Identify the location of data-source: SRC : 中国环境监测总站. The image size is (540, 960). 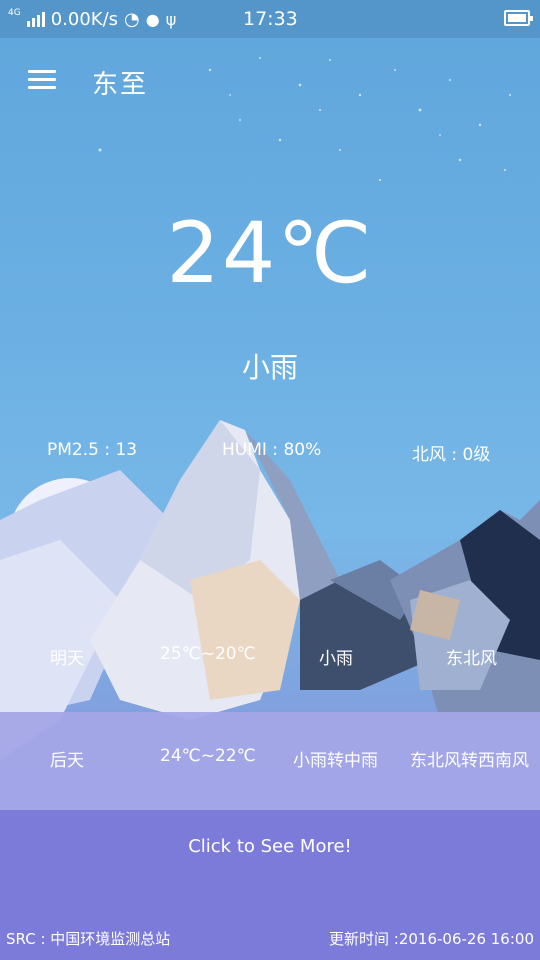
(88, 939).